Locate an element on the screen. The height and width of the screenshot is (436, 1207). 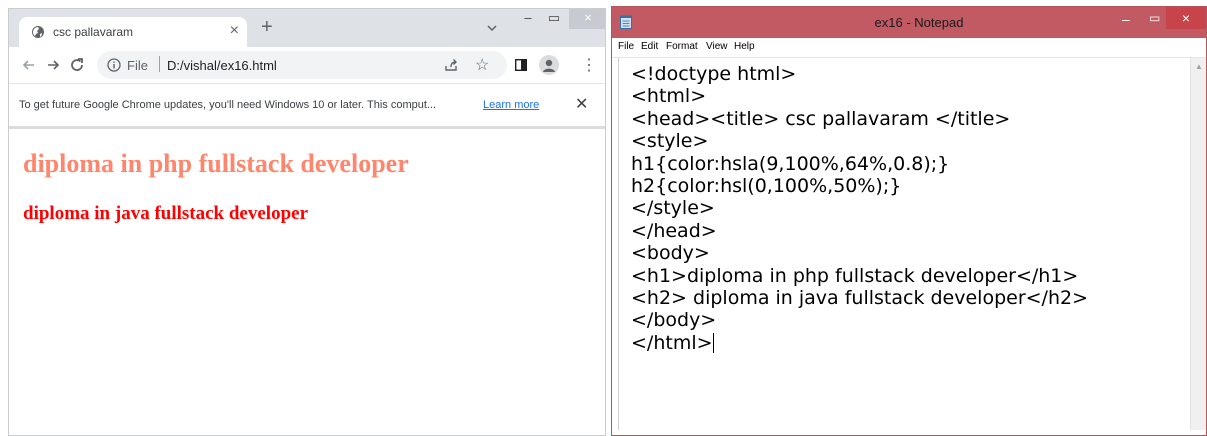
new-tab-button: + is located at coordinates (267, 27).